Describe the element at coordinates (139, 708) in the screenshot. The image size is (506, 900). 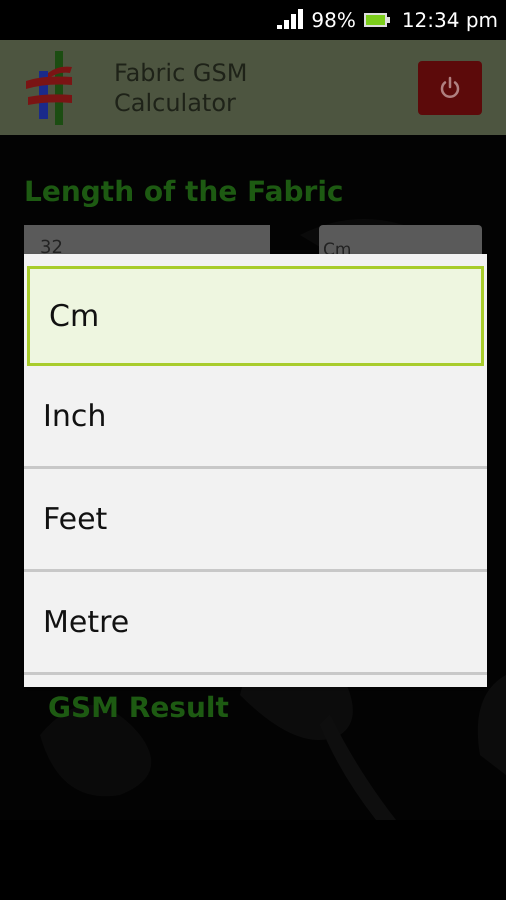
I see `result-heading: GSM Result` at that location.